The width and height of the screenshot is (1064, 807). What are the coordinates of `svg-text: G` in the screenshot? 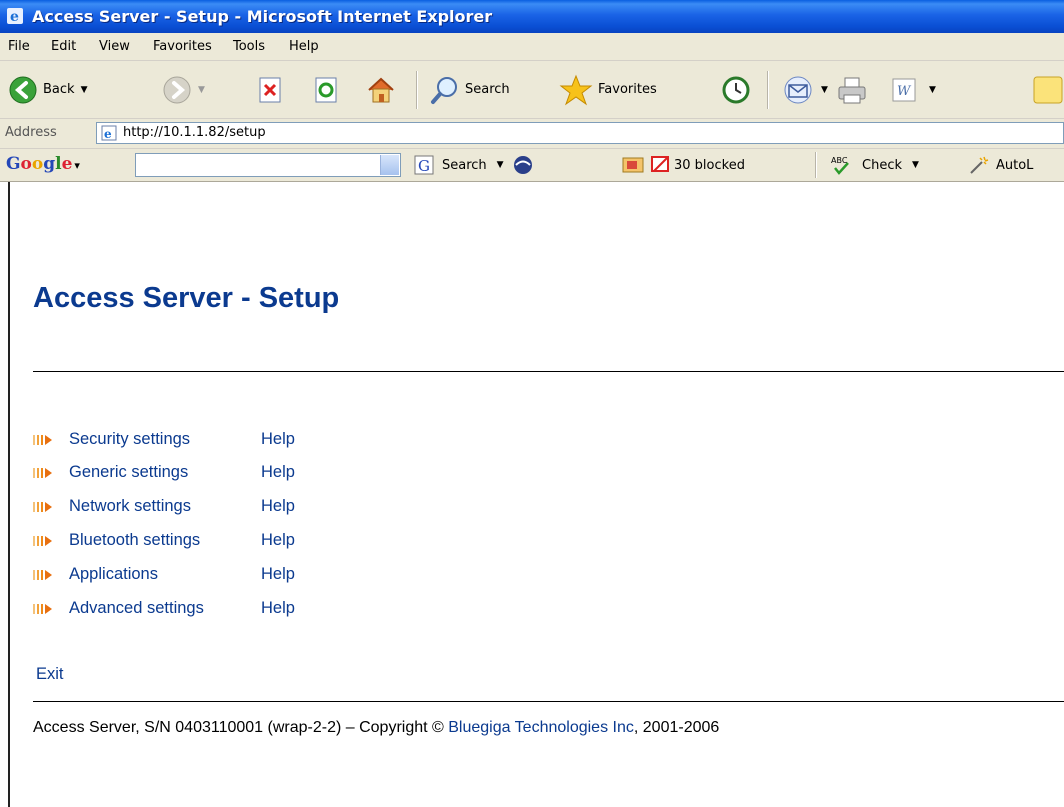 It's located at (424, 166).